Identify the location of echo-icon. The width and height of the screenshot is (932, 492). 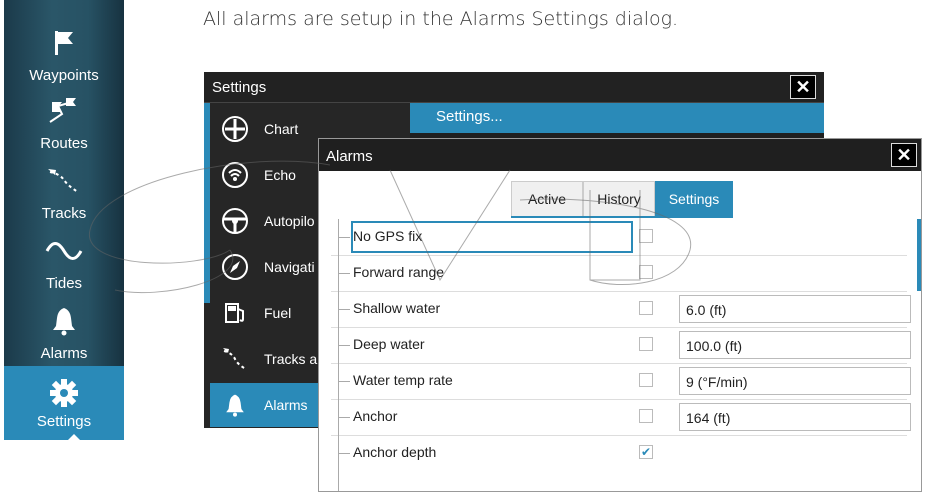
(235, 175).